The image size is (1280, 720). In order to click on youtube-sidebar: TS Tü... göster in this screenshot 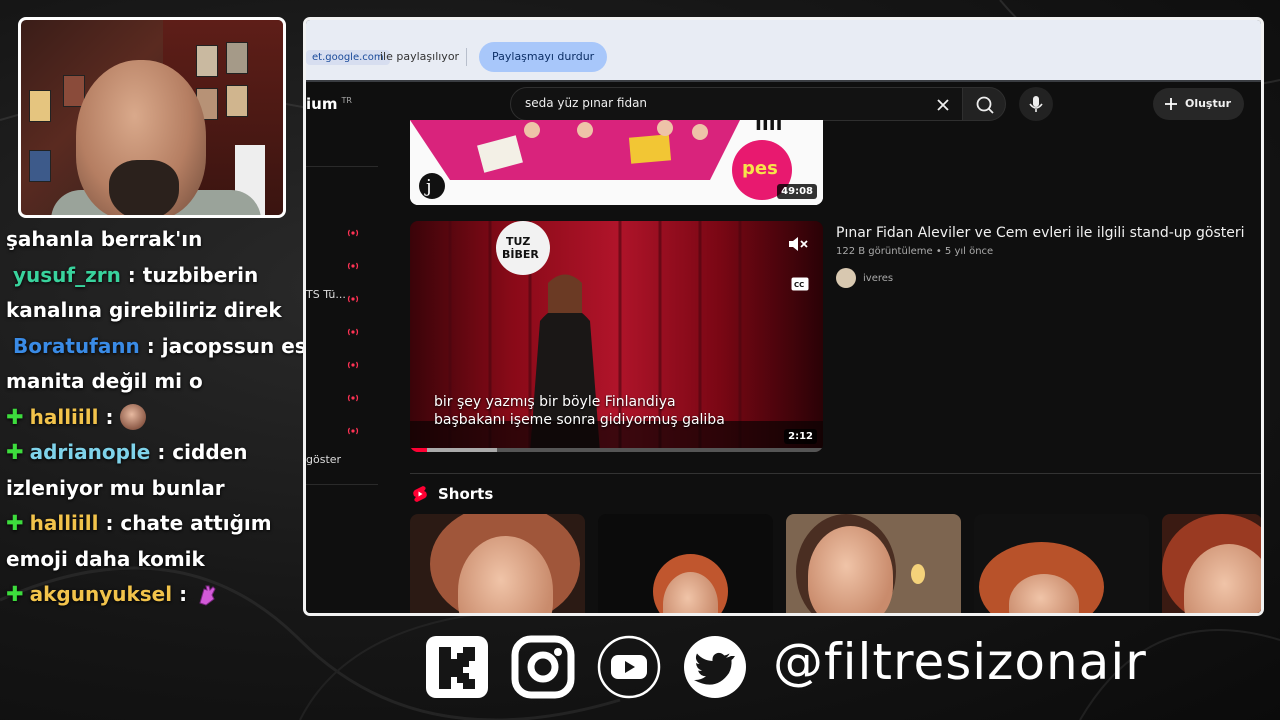, I will do `click(343, 366)`.